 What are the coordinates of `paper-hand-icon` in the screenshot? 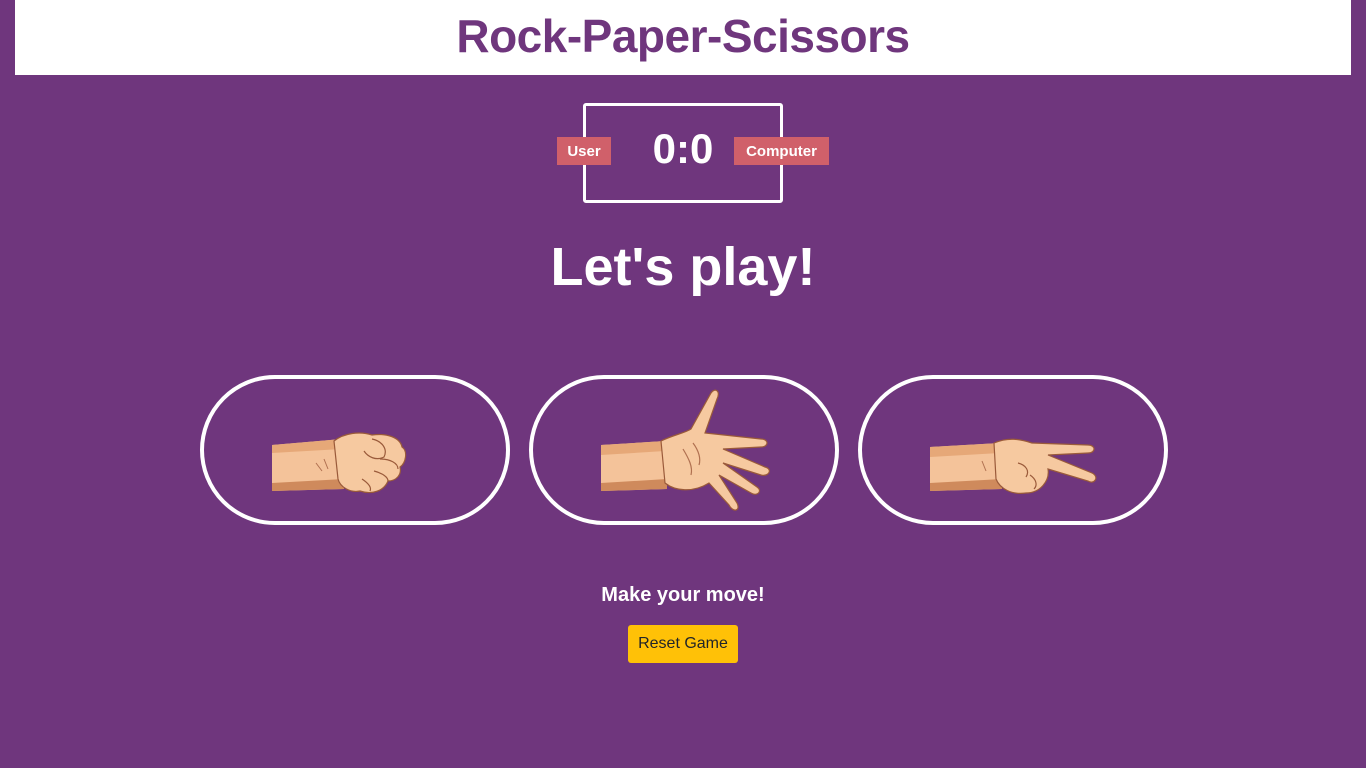 It's located at (685, 450).